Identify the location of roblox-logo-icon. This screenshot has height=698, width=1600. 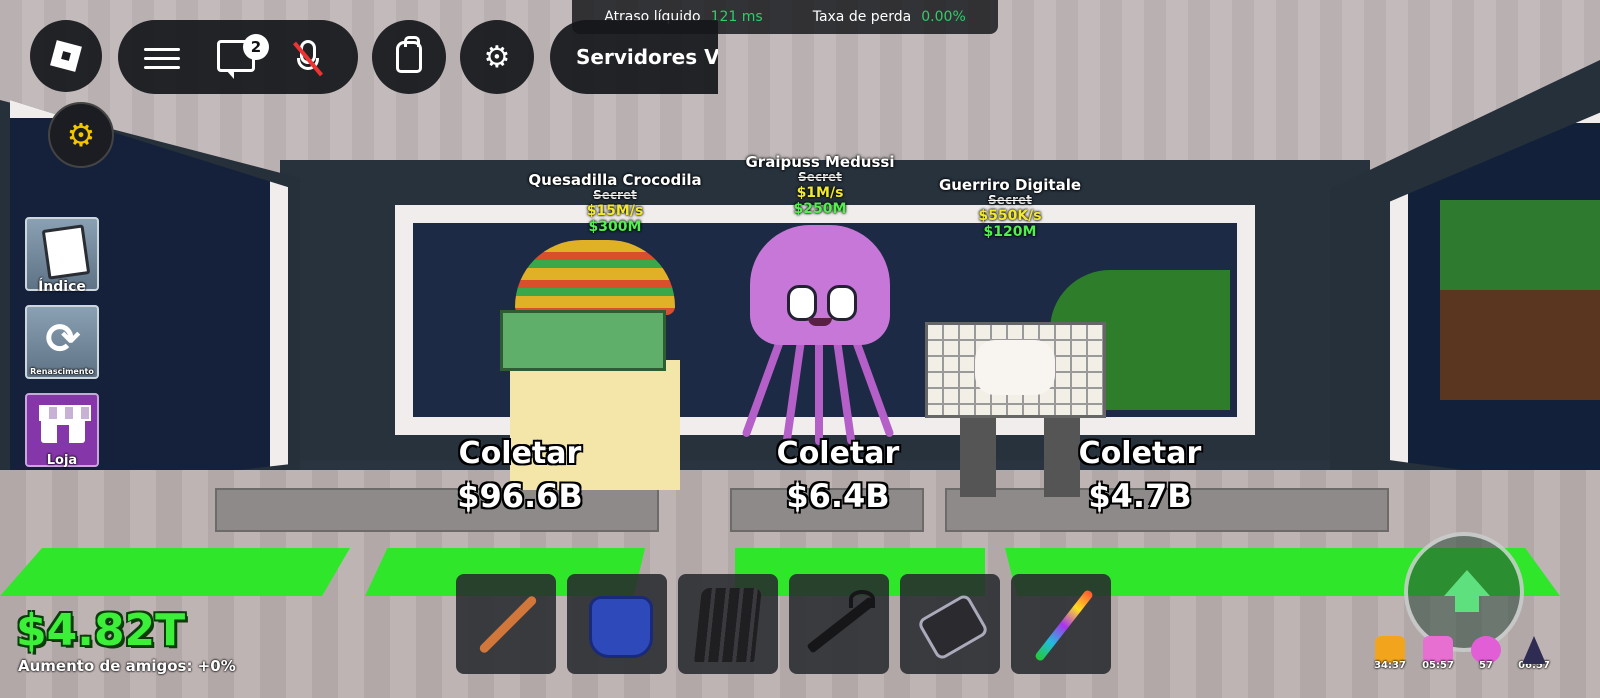
(66, 56).